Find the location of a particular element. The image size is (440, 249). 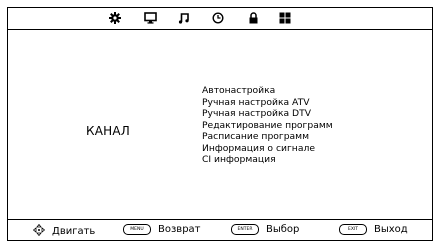

grid-icon is located at coordinates (285, 18).